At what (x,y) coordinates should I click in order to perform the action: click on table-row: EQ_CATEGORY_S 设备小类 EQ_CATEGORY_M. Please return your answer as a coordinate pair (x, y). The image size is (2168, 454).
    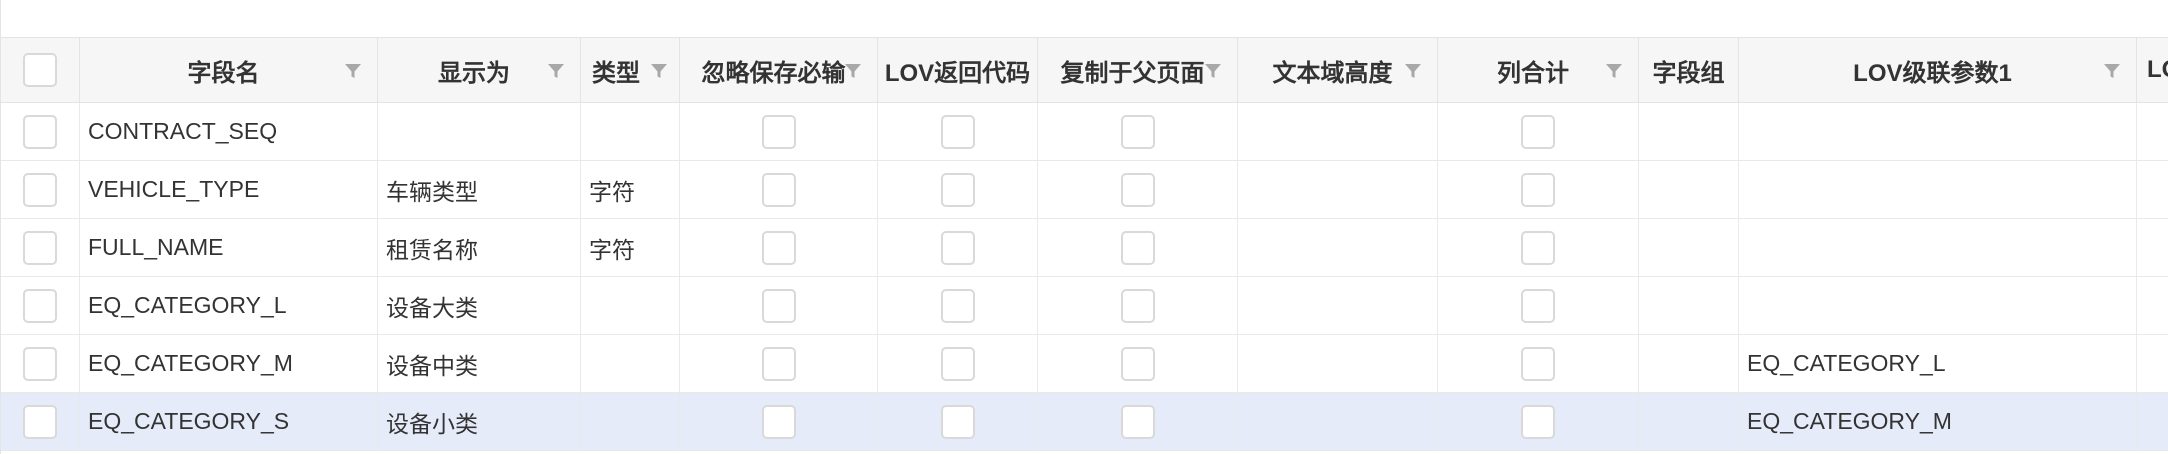
    Looking at the image, I should click on (1084, 422).